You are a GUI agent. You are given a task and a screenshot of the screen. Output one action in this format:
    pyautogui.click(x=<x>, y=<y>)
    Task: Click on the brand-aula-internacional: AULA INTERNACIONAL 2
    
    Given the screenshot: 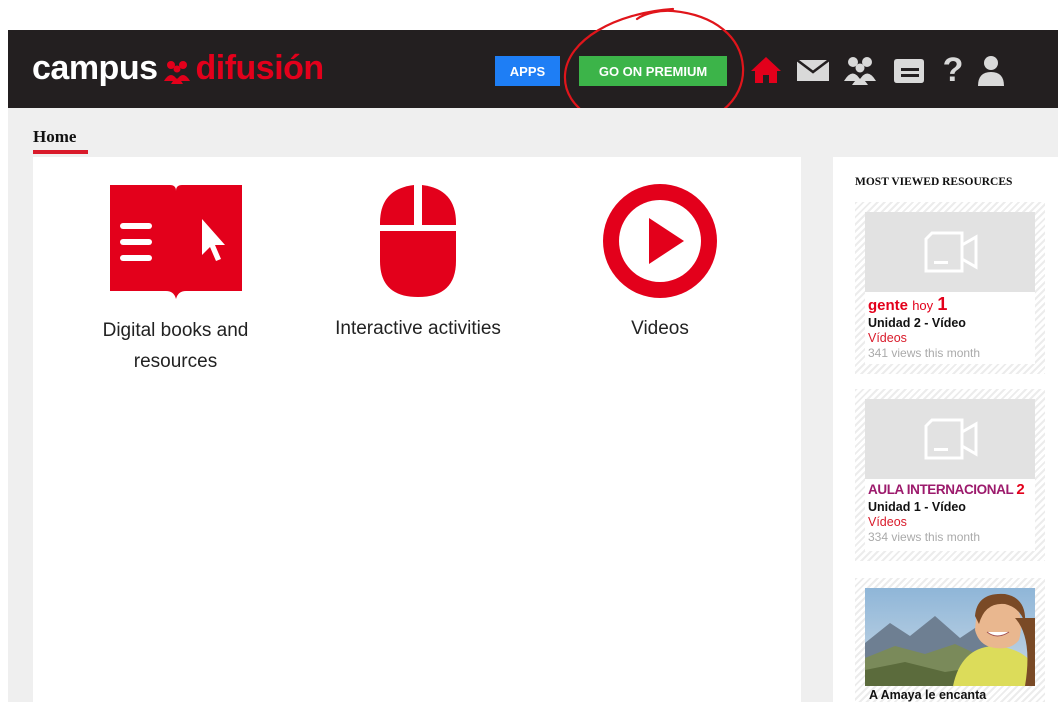 What is the action you would take?
    pyautogui.click(x=946, y=489)
    